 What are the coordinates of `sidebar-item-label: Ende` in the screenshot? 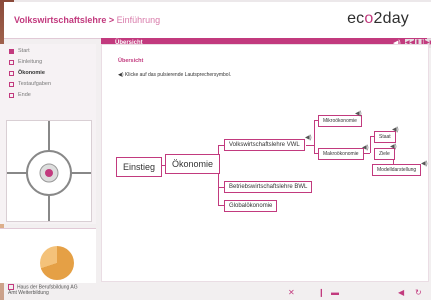 It's located at (24, 95).